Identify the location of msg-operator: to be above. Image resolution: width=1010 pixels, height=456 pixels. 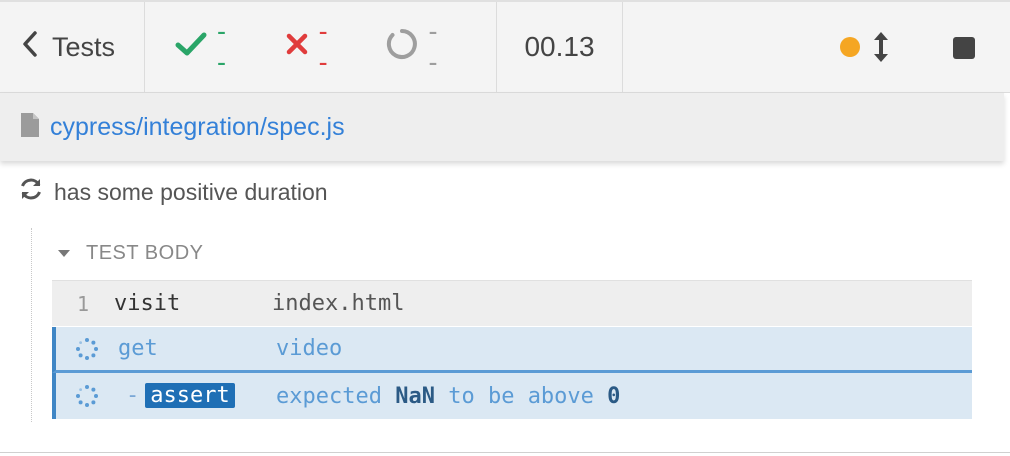
(521, 396).